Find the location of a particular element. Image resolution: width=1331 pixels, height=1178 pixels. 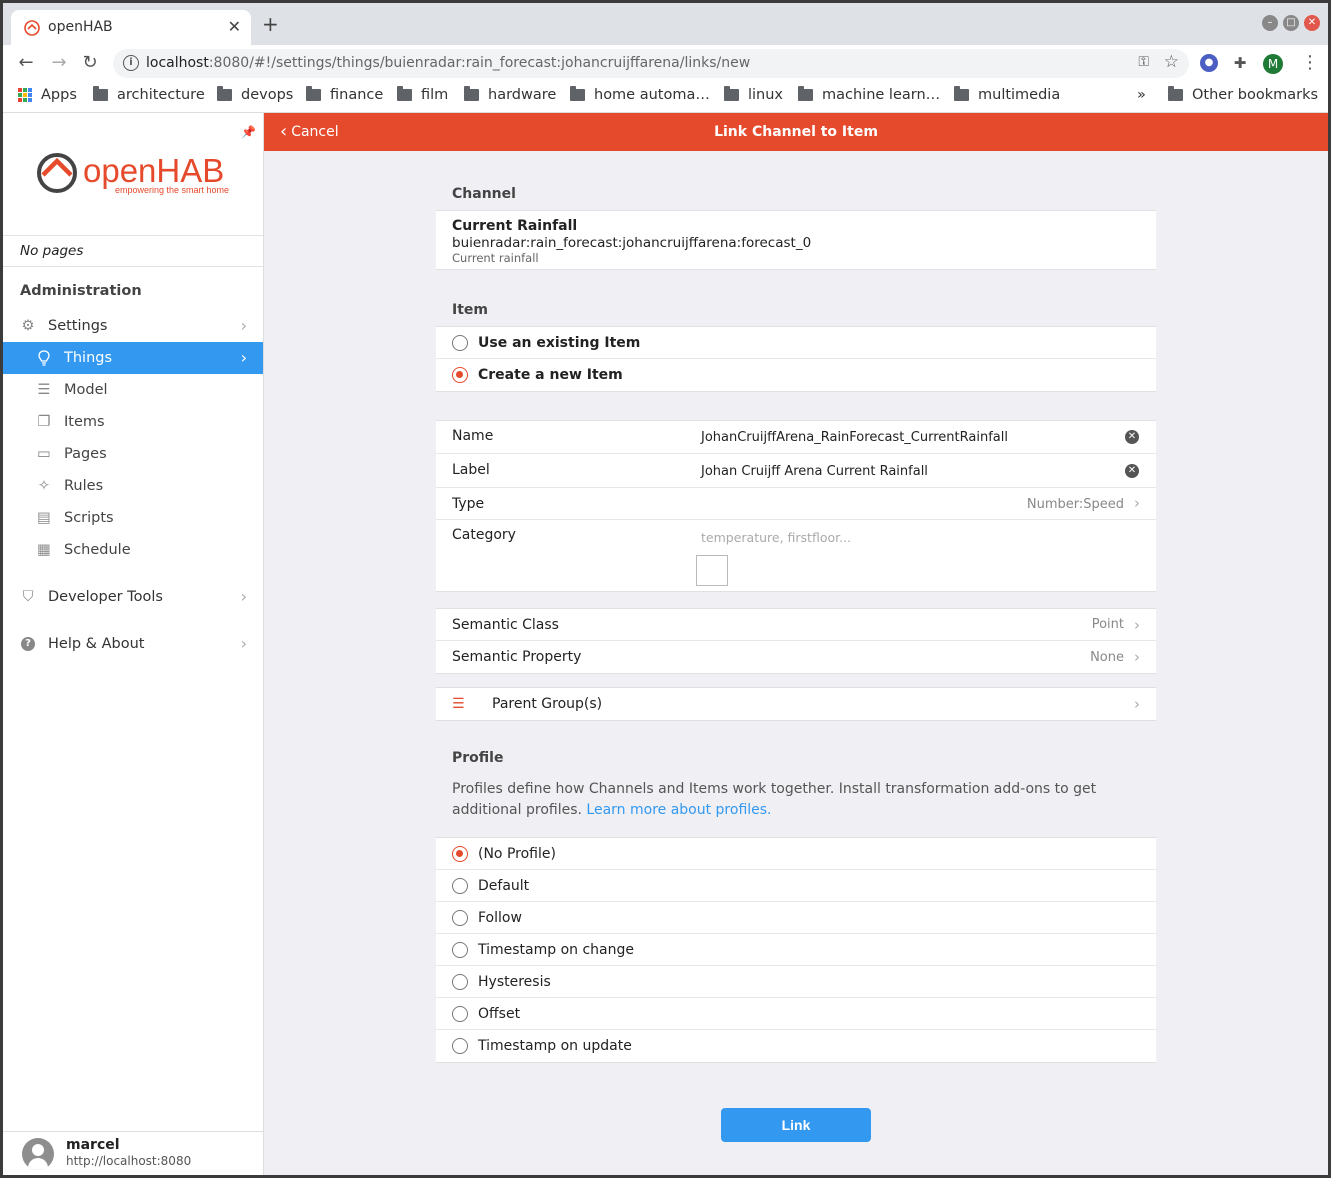

browser-menu-icon: ⋮ is located at coordinates (1310, 63).